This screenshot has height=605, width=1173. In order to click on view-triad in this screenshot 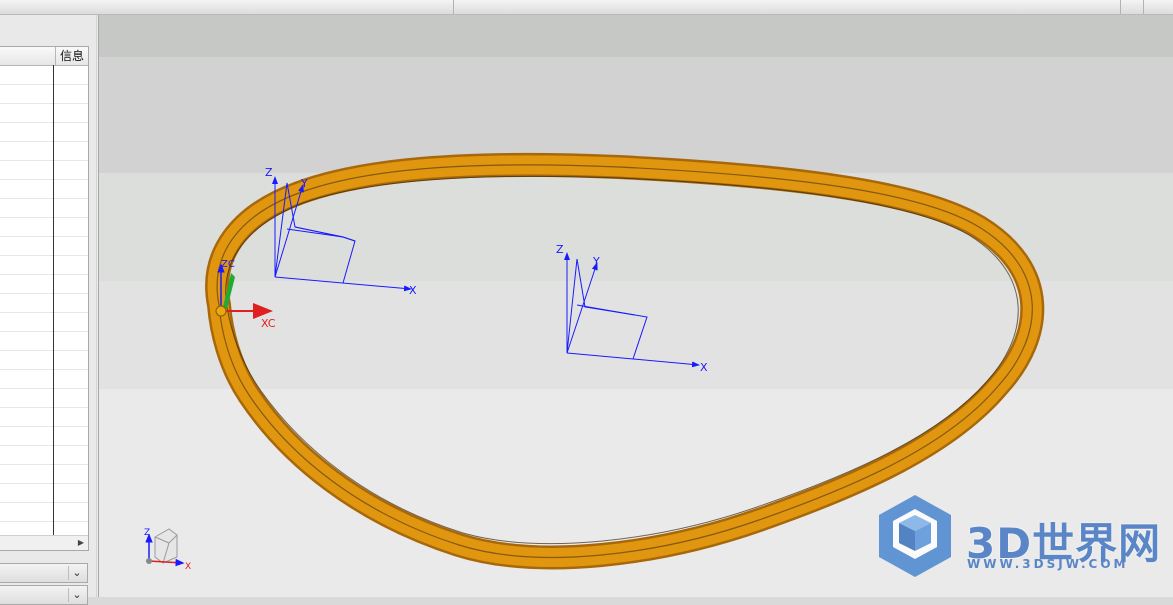, I will do `click(165, 547)`.